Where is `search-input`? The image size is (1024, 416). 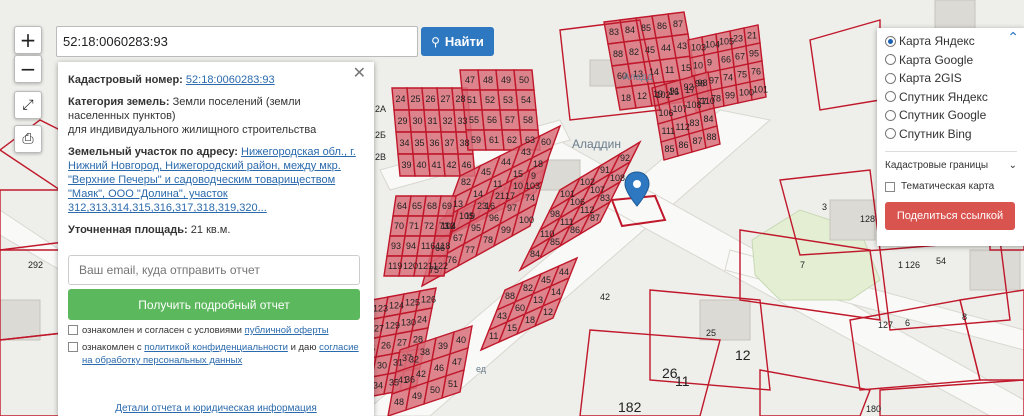 search-input is located at coordinates (237, 41).